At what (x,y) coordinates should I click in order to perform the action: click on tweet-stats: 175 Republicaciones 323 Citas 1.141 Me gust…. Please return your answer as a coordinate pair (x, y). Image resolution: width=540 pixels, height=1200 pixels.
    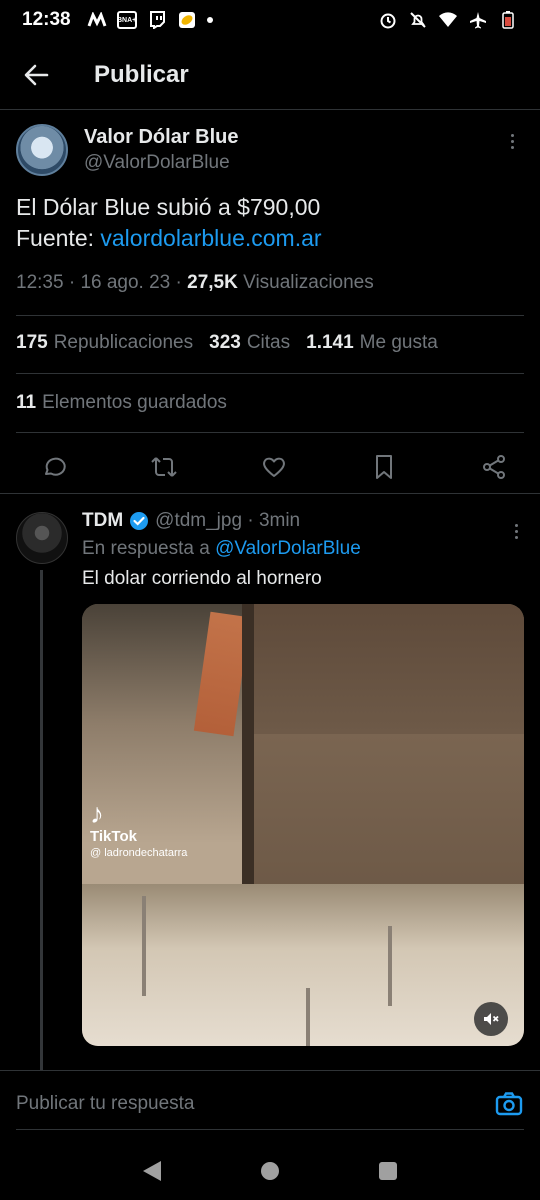
    Looking at the image, I should click on (227, 343).